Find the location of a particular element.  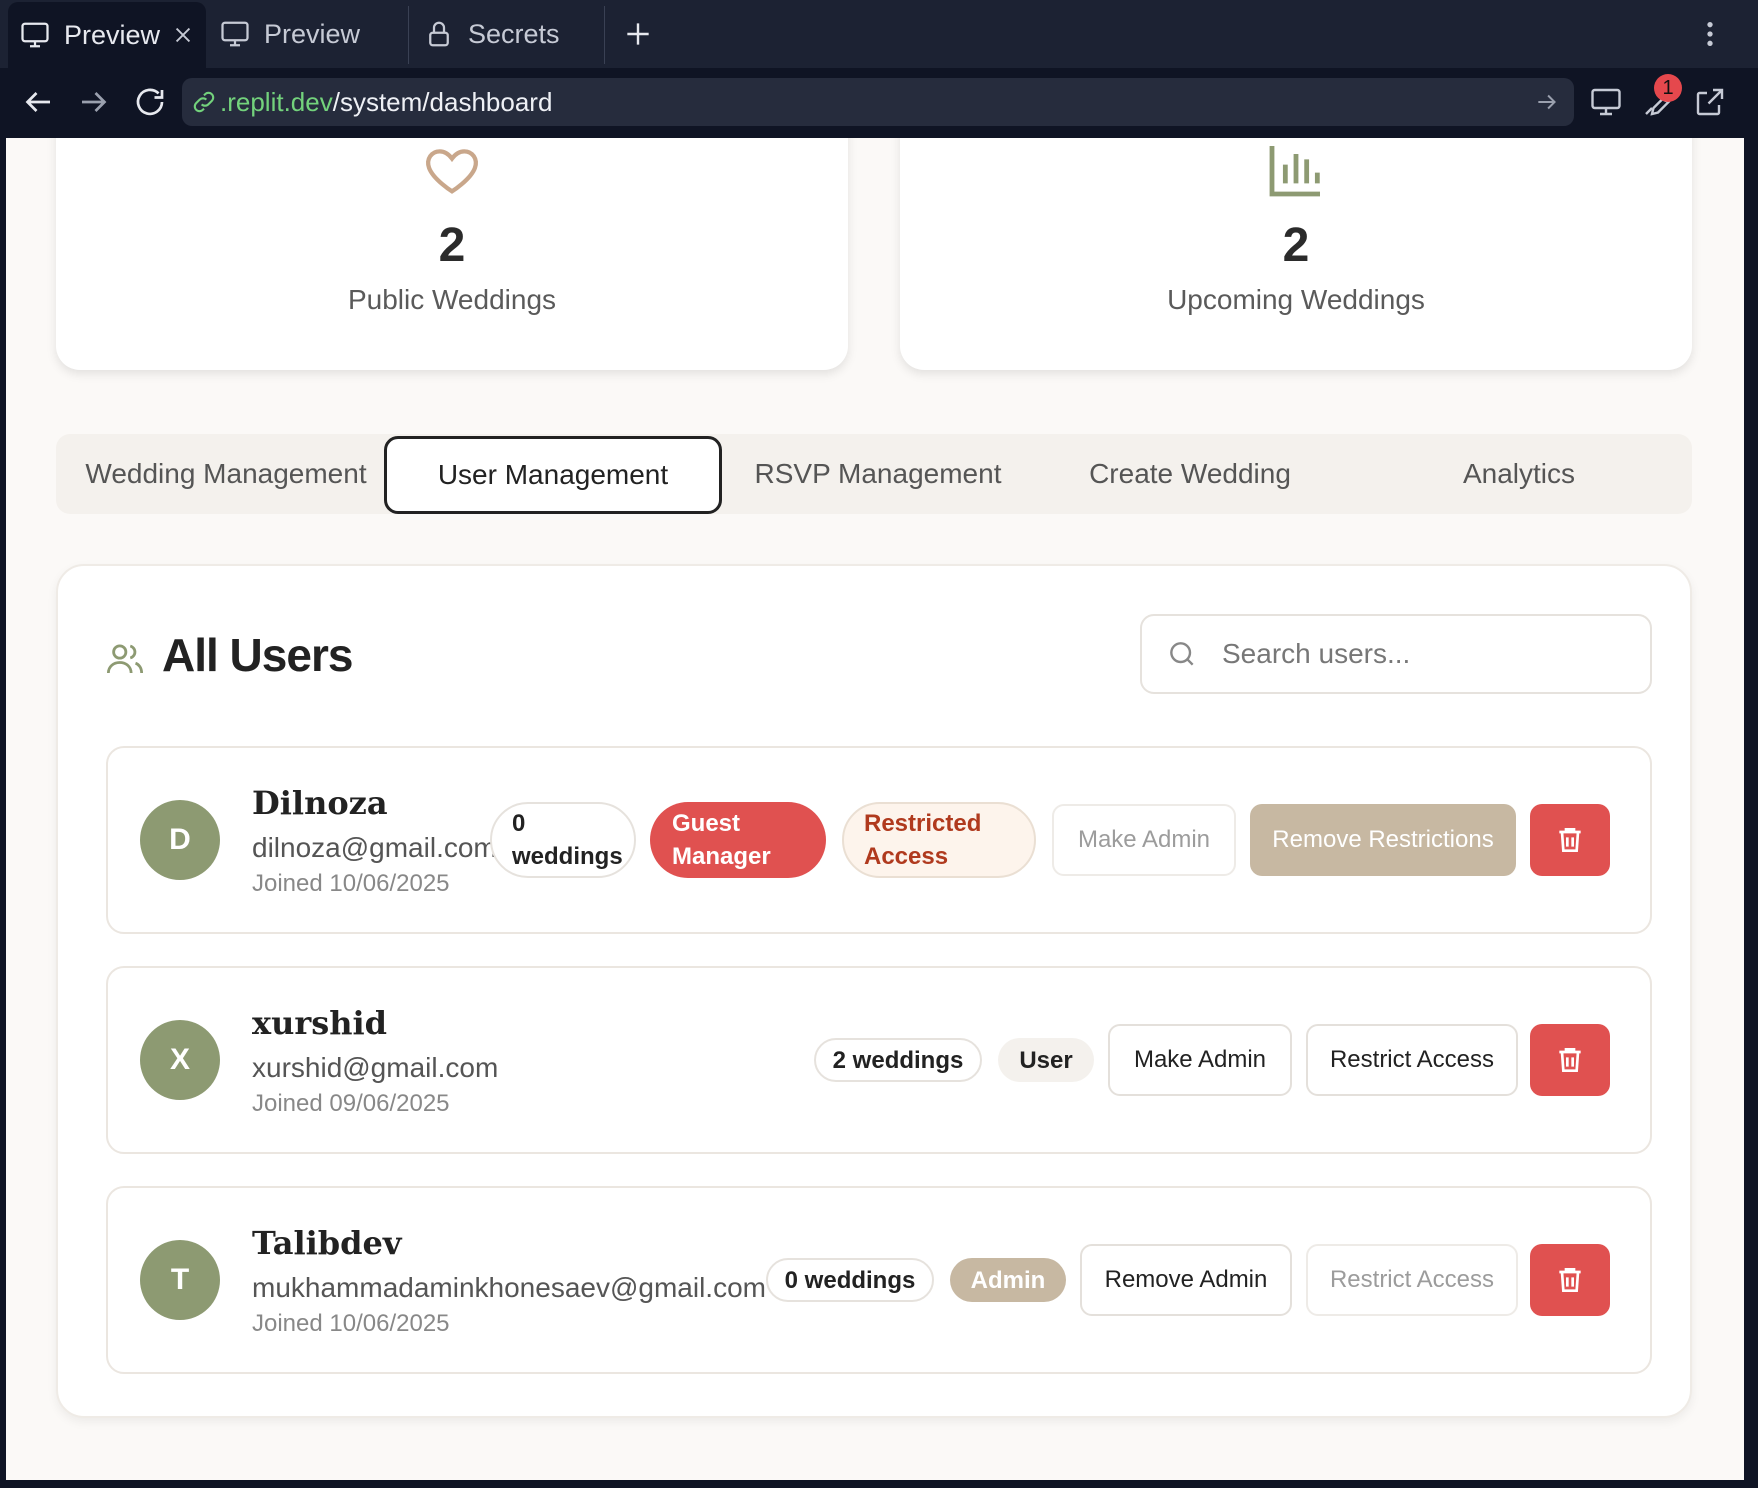

role-line: Manager is located at coordinates (721, 856).